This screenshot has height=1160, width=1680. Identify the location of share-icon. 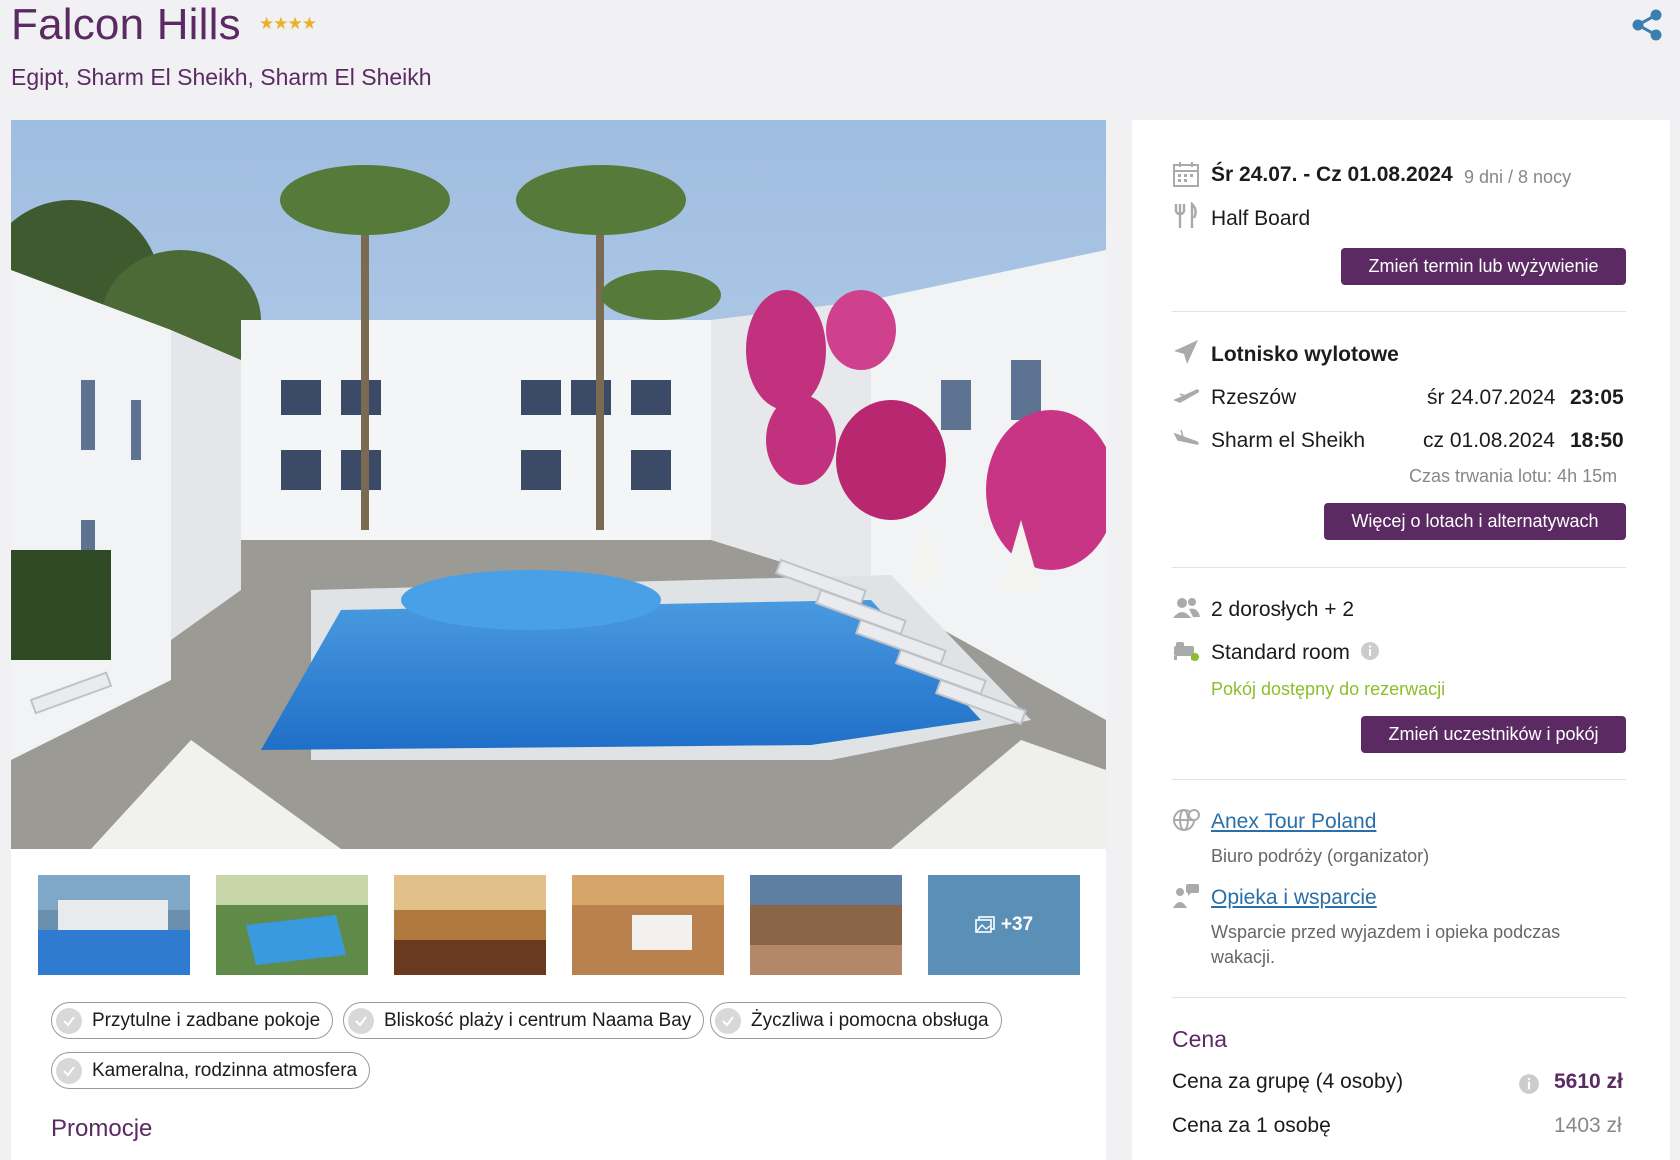
(1647, 25).